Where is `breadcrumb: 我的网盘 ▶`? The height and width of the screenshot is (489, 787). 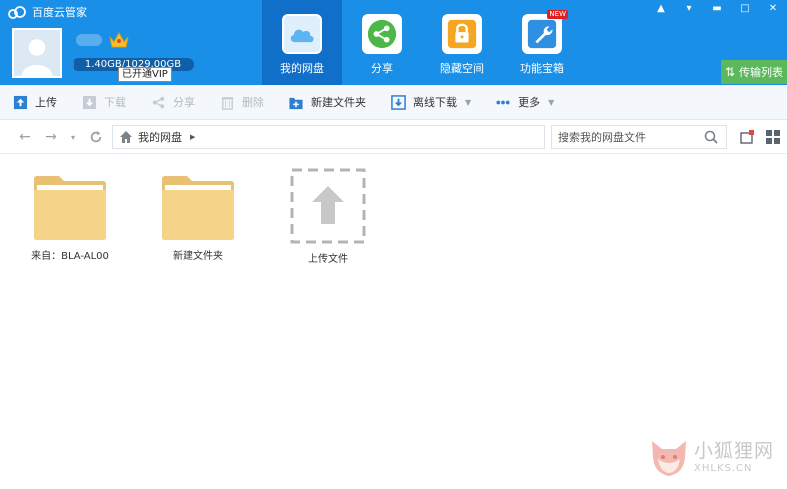
breadcrumb: 我的网盘 ▶ is located at coordinates (328, 137).